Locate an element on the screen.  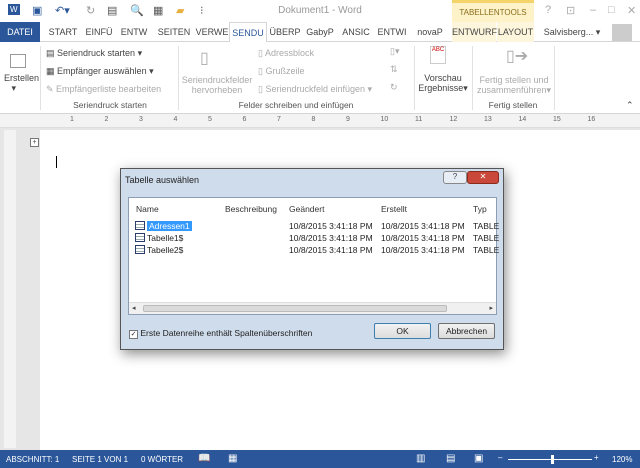
ruler-number: 4 is located at coordinates (175, 119).